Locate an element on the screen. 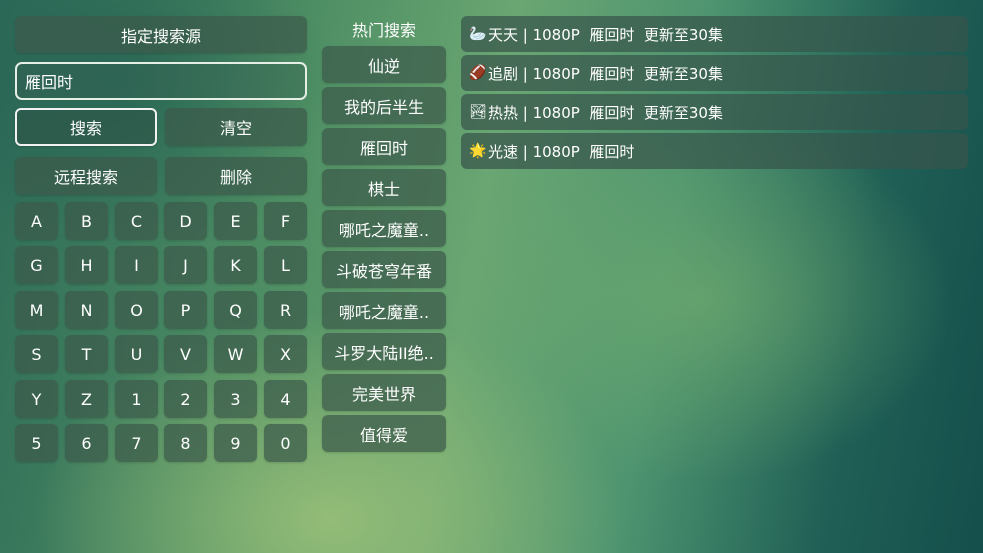 The height and width of the screenshot is (553, 983). key-d: D is located at coordinates (185, 221).